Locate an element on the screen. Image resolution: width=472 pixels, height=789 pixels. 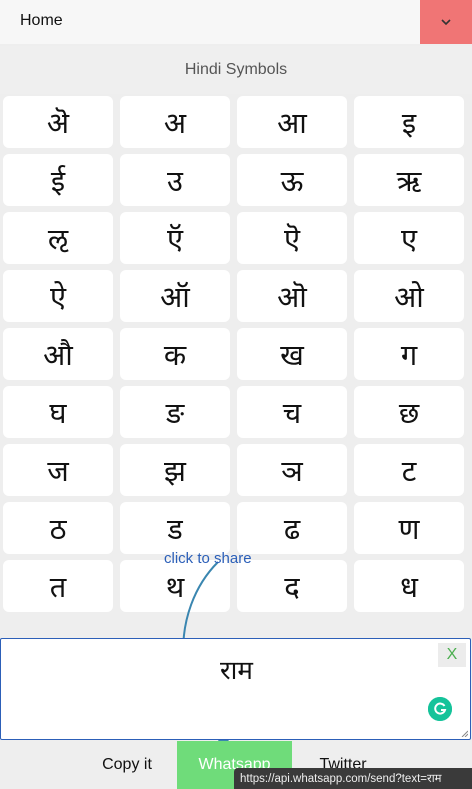
output-textarea: राम X is located at coordinates (235, 689).